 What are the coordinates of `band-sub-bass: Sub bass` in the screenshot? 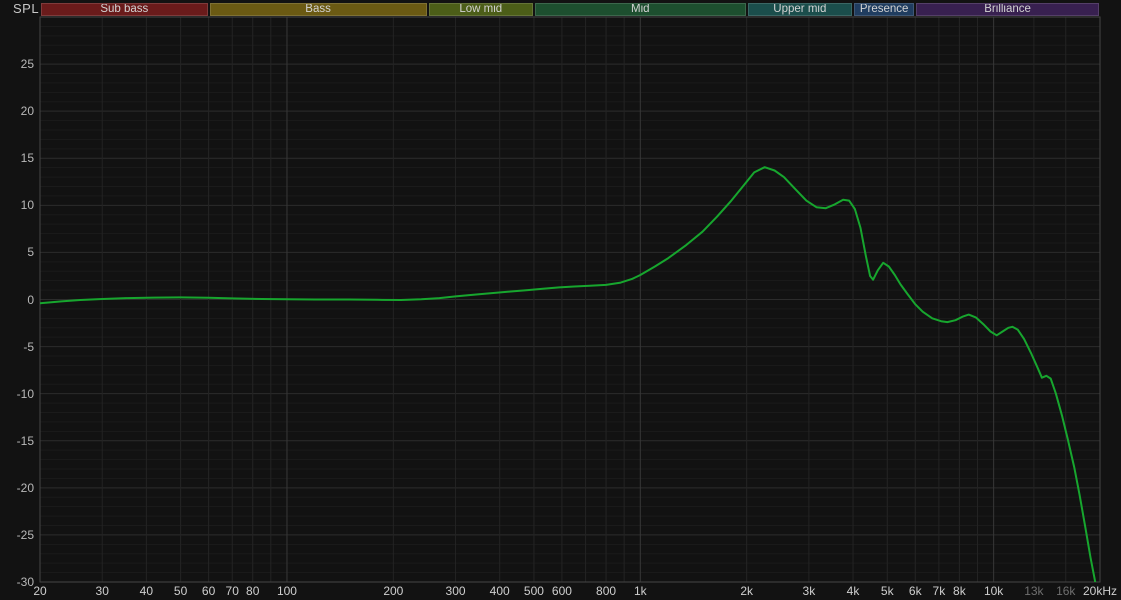 It's located at (124, 9).